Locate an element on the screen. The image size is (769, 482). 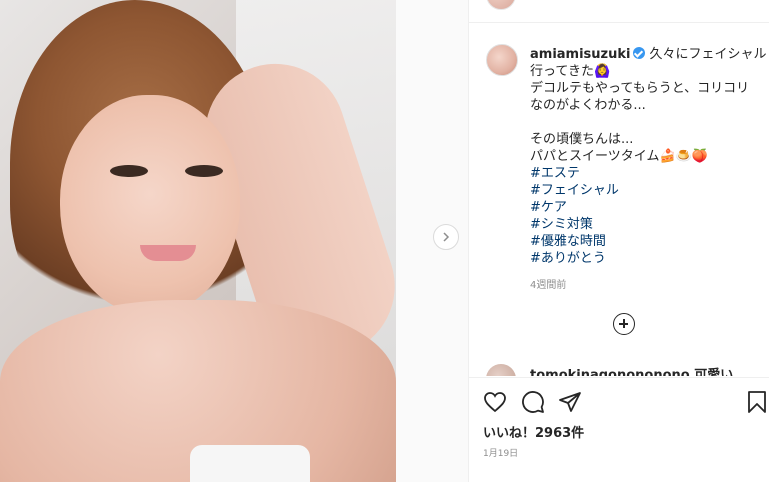
header-avatar is located at coordinates (501, 5).